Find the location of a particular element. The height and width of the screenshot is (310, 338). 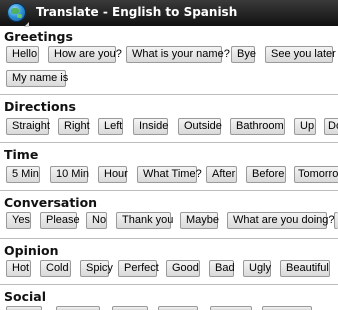

phrase-button-what-is-your-name: What is your name? is located at coordinates (178, 54).